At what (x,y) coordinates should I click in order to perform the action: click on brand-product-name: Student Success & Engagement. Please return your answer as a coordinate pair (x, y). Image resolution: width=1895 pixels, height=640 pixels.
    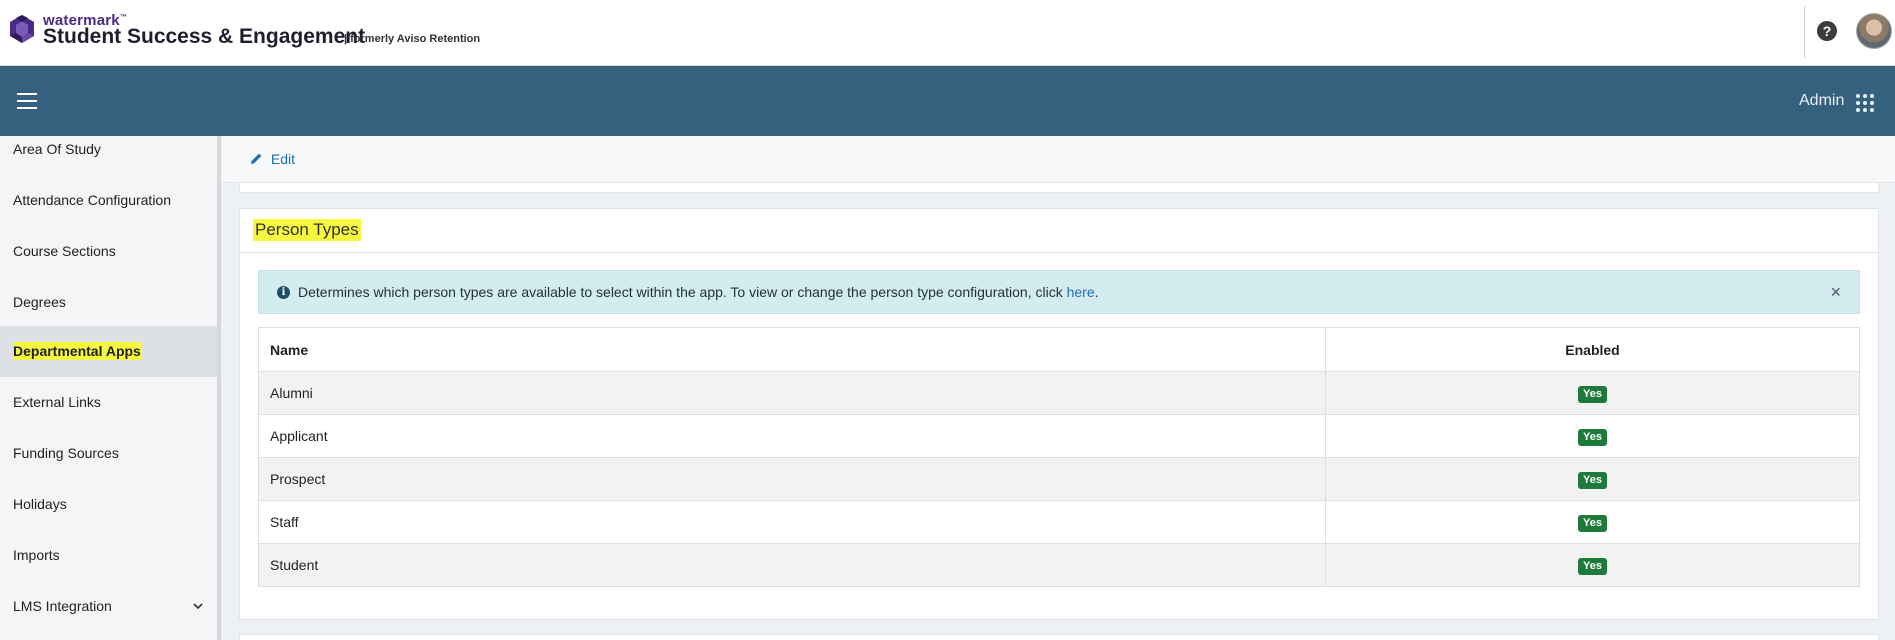
    Looking at the image, I should click on (204, 36).